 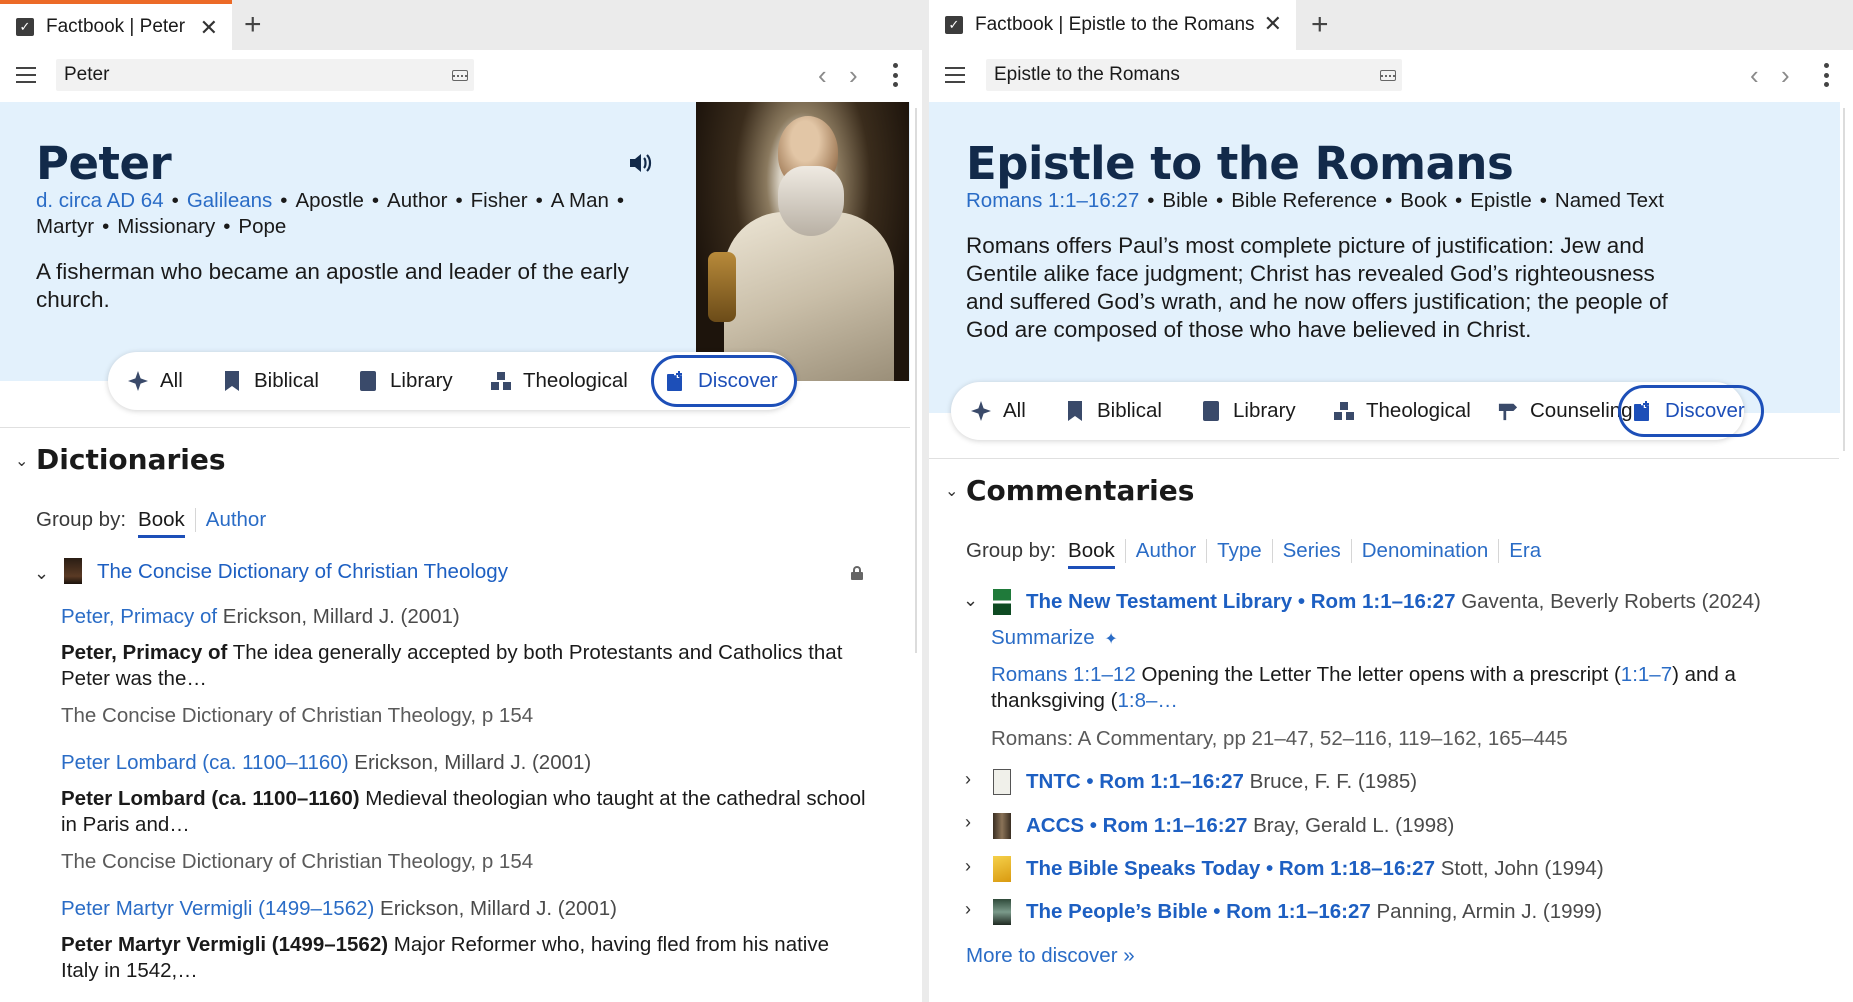 I want to click on entry-title: Peter, Primacy of, so click(x=139, y=616).